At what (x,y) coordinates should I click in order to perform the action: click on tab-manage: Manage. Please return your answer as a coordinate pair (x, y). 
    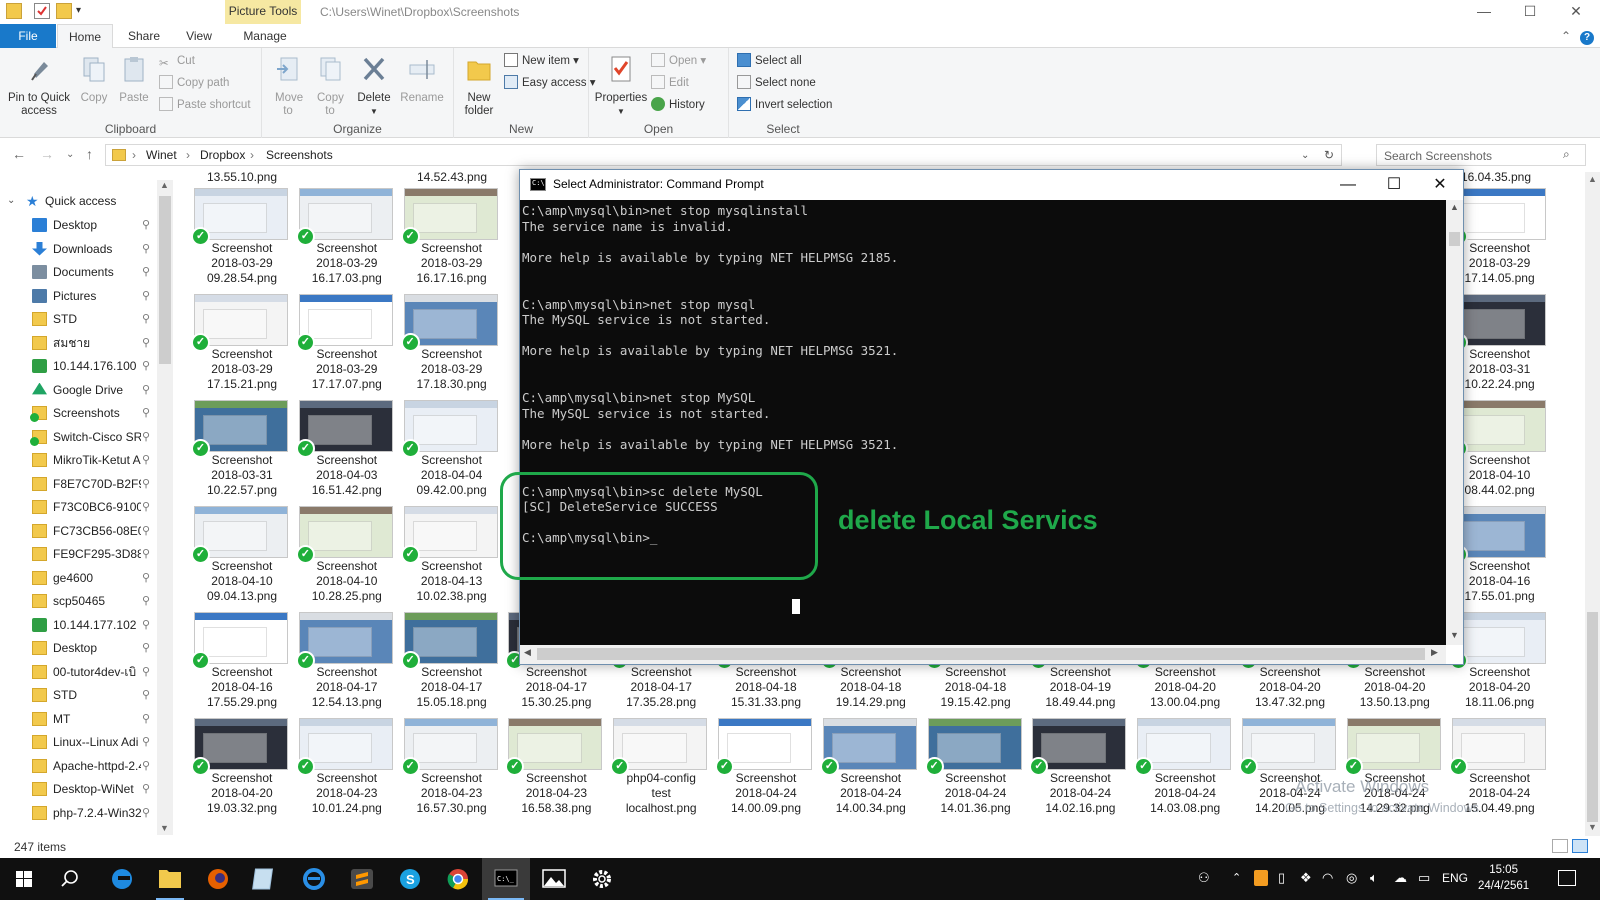
    Looking at the image, I should click on (265, 36).